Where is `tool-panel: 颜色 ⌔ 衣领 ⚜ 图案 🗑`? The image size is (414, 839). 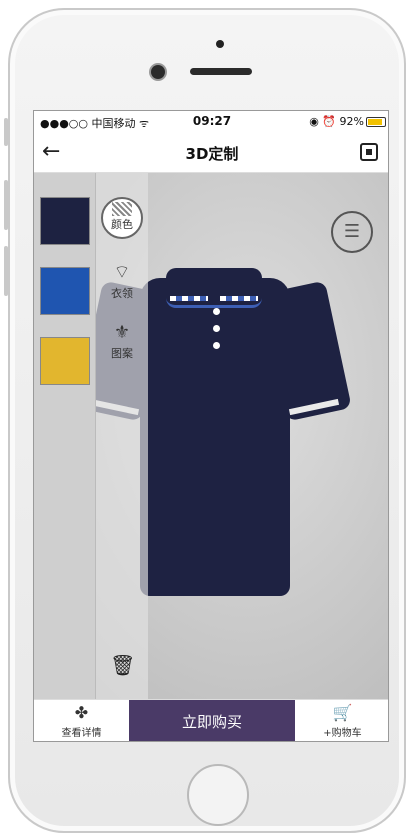 tool-panel: 颜色 ⌔ 衣领 ⚜ 图案 🗑 is located at coordinates (122, 436).